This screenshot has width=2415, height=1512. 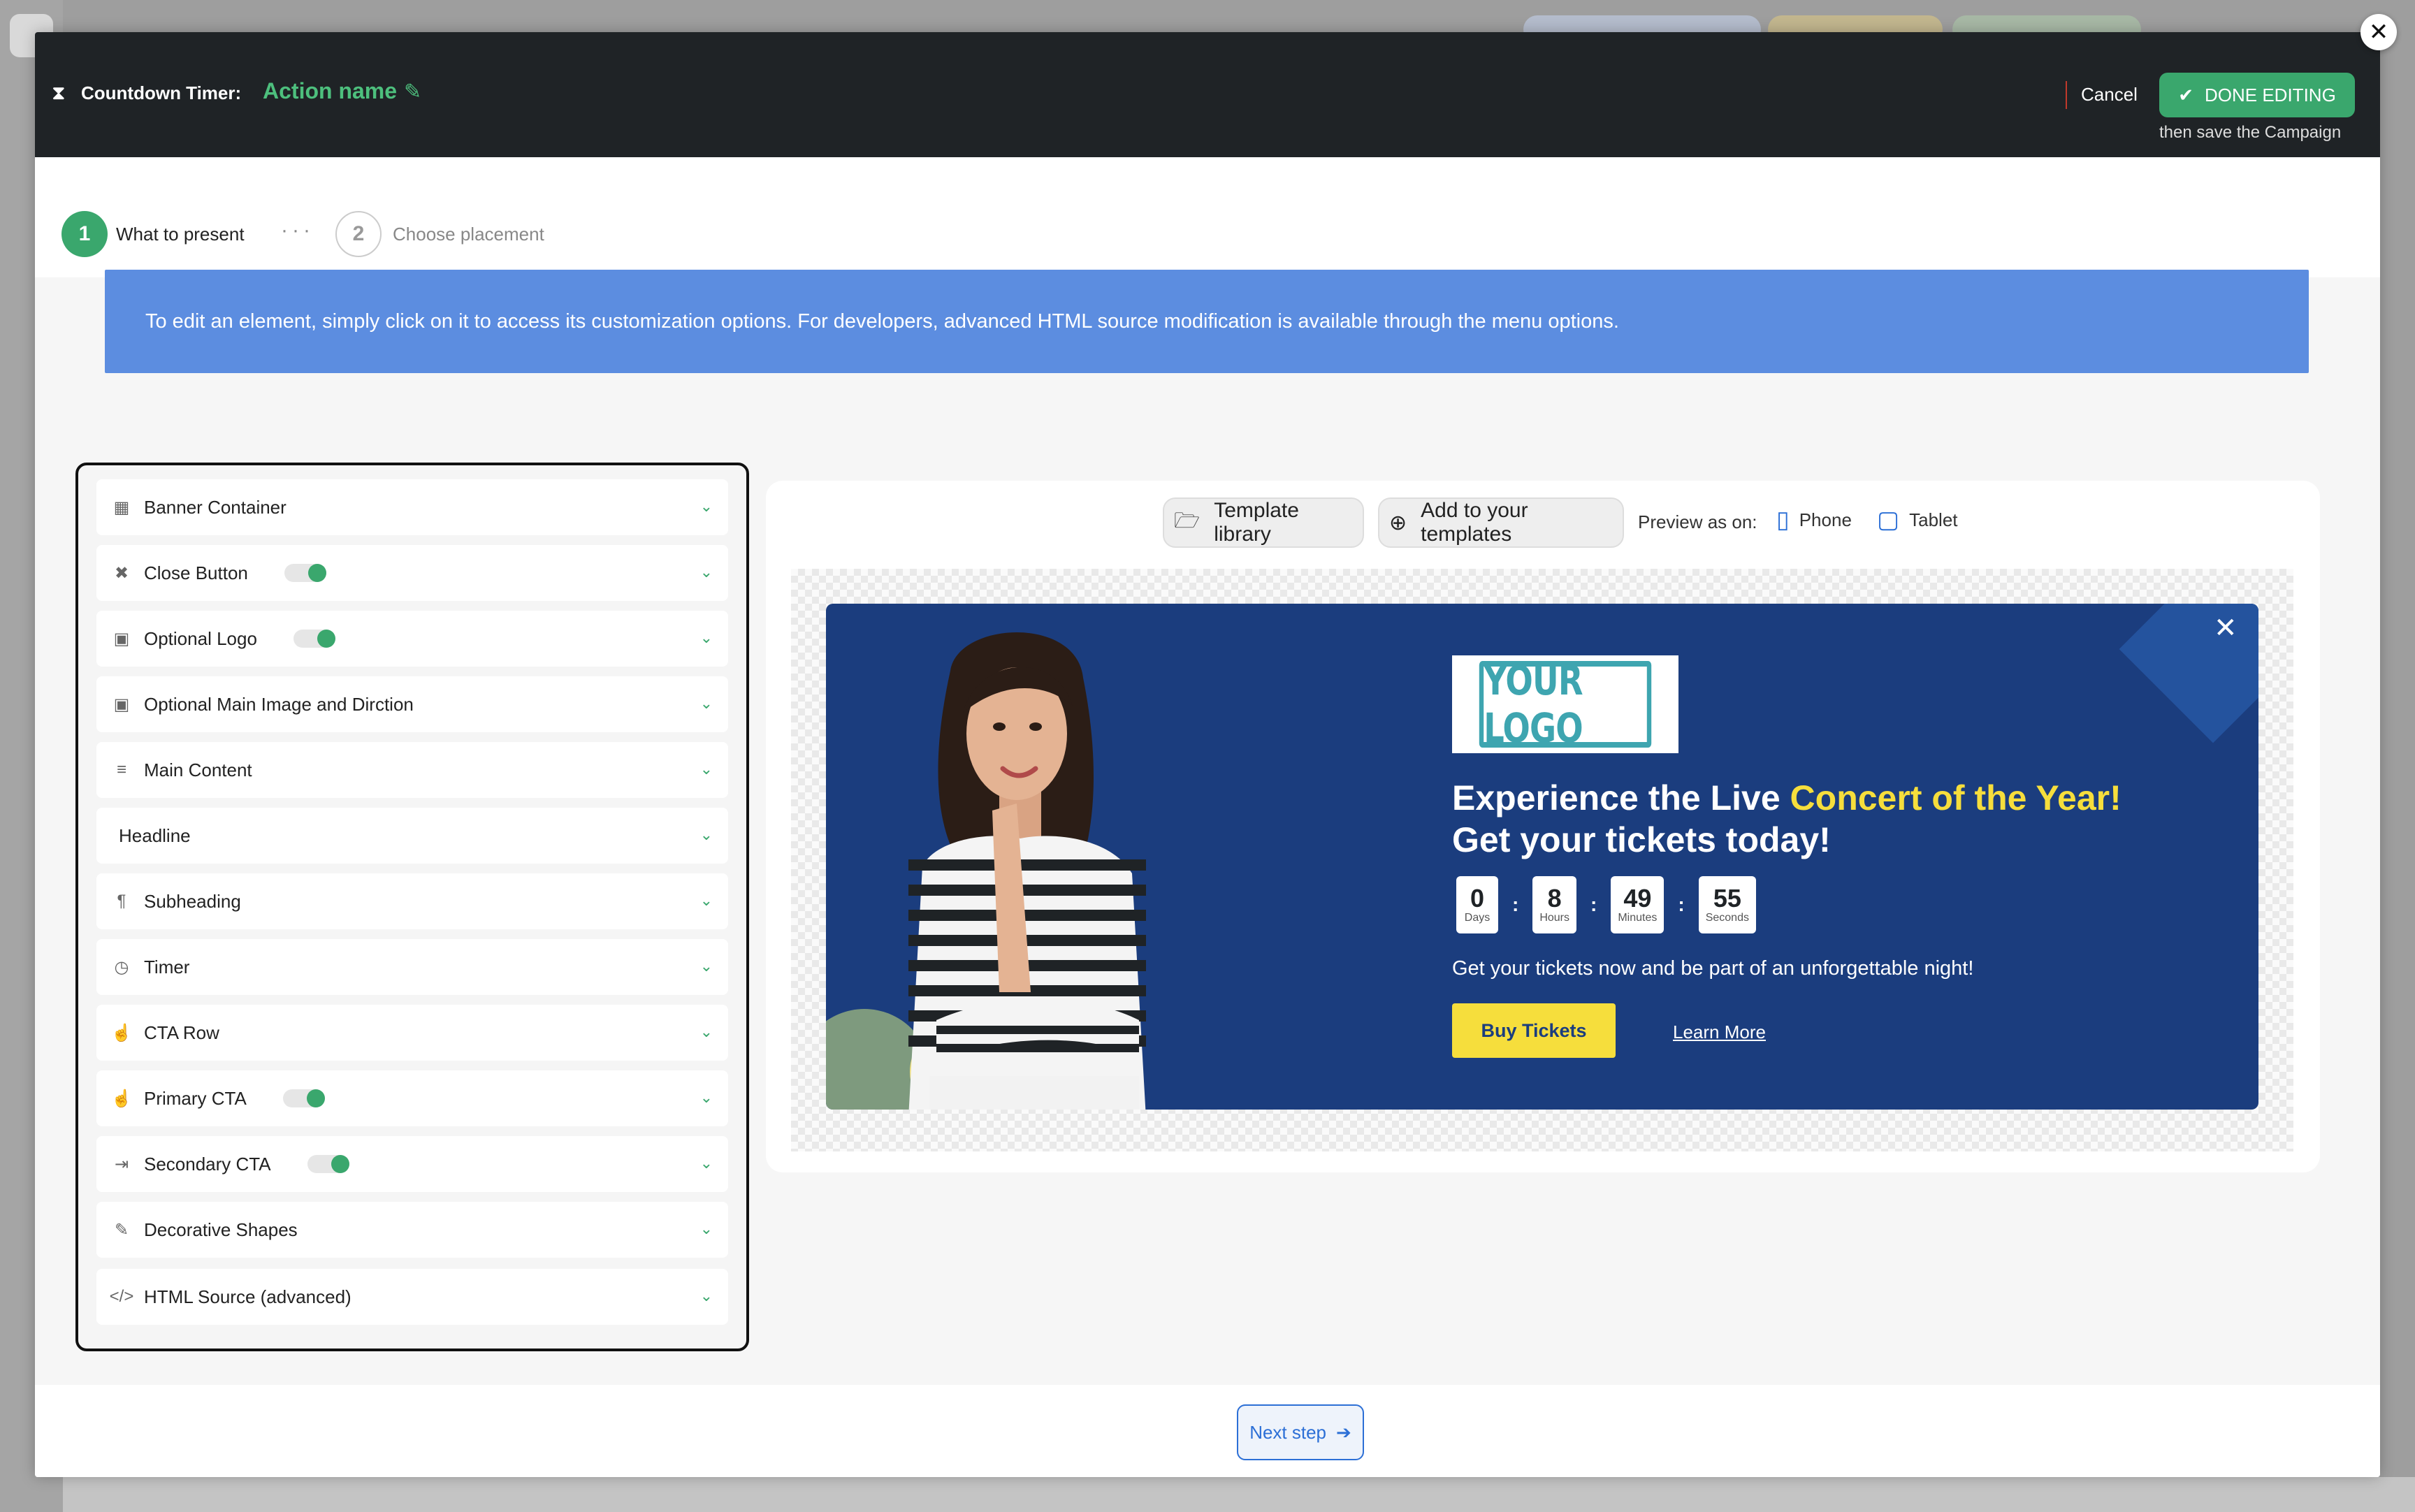 What do you see at coordinates (412, 836) in the screenshot?
I see `accordion-headline: Headline ⌄` at bounding box center [412, 836].